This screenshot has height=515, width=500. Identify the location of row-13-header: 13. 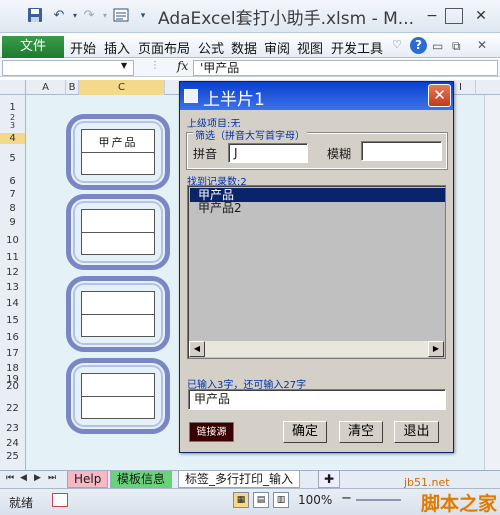
(12, 287).